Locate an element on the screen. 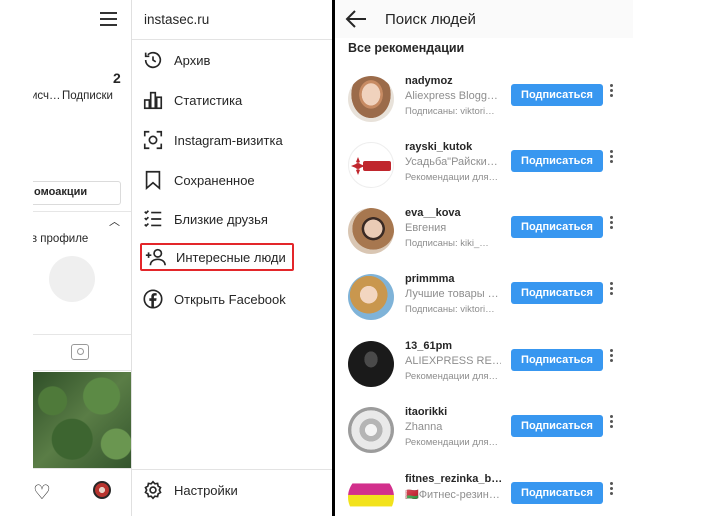 The image size is (720, 516). menu-item-saved: Сохраненное is located at coordinates (234, 180).